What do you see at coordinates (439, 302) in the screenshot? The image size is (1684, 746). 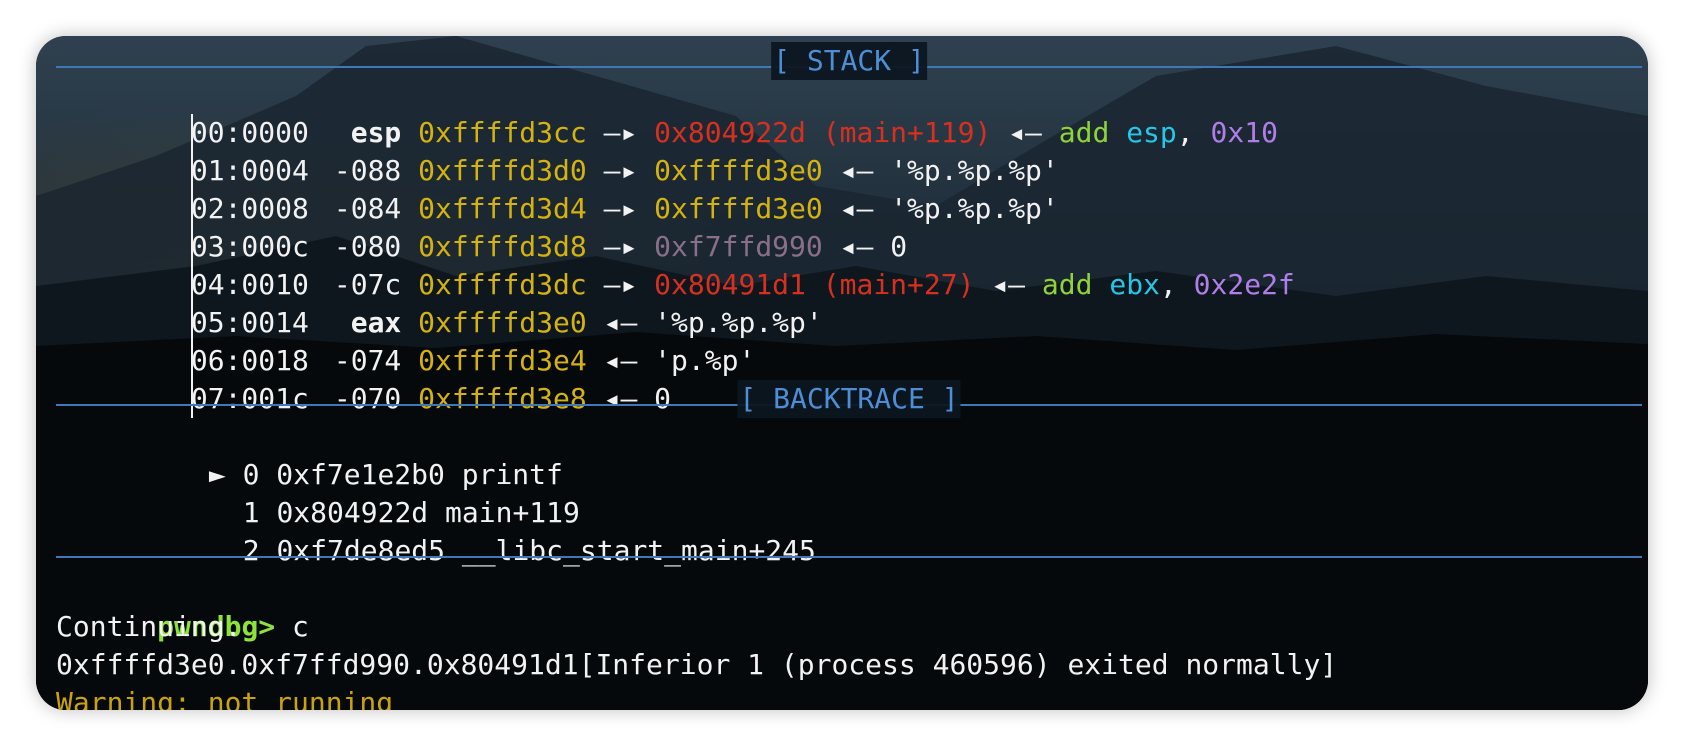 I see `stack-row: 05:0014 eax 0xffffd3e0 ◂— '%p.%p.%p'` at bounding box center [439, 302].